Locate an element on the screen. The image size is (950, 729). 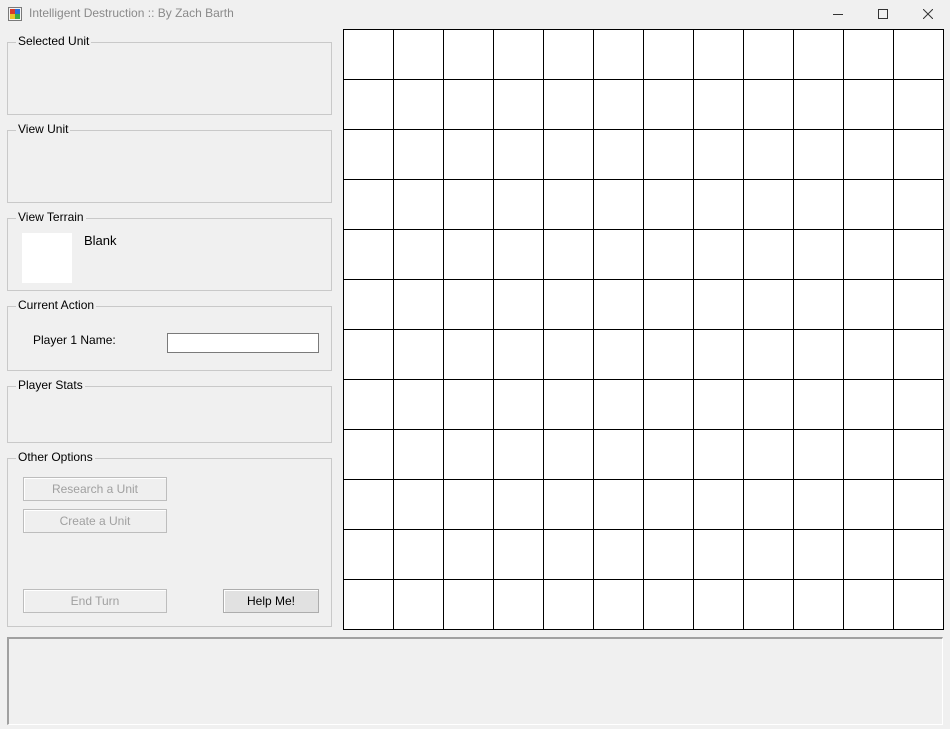
research-unit-button: Research a Unit is located at coordinates (95, 489).